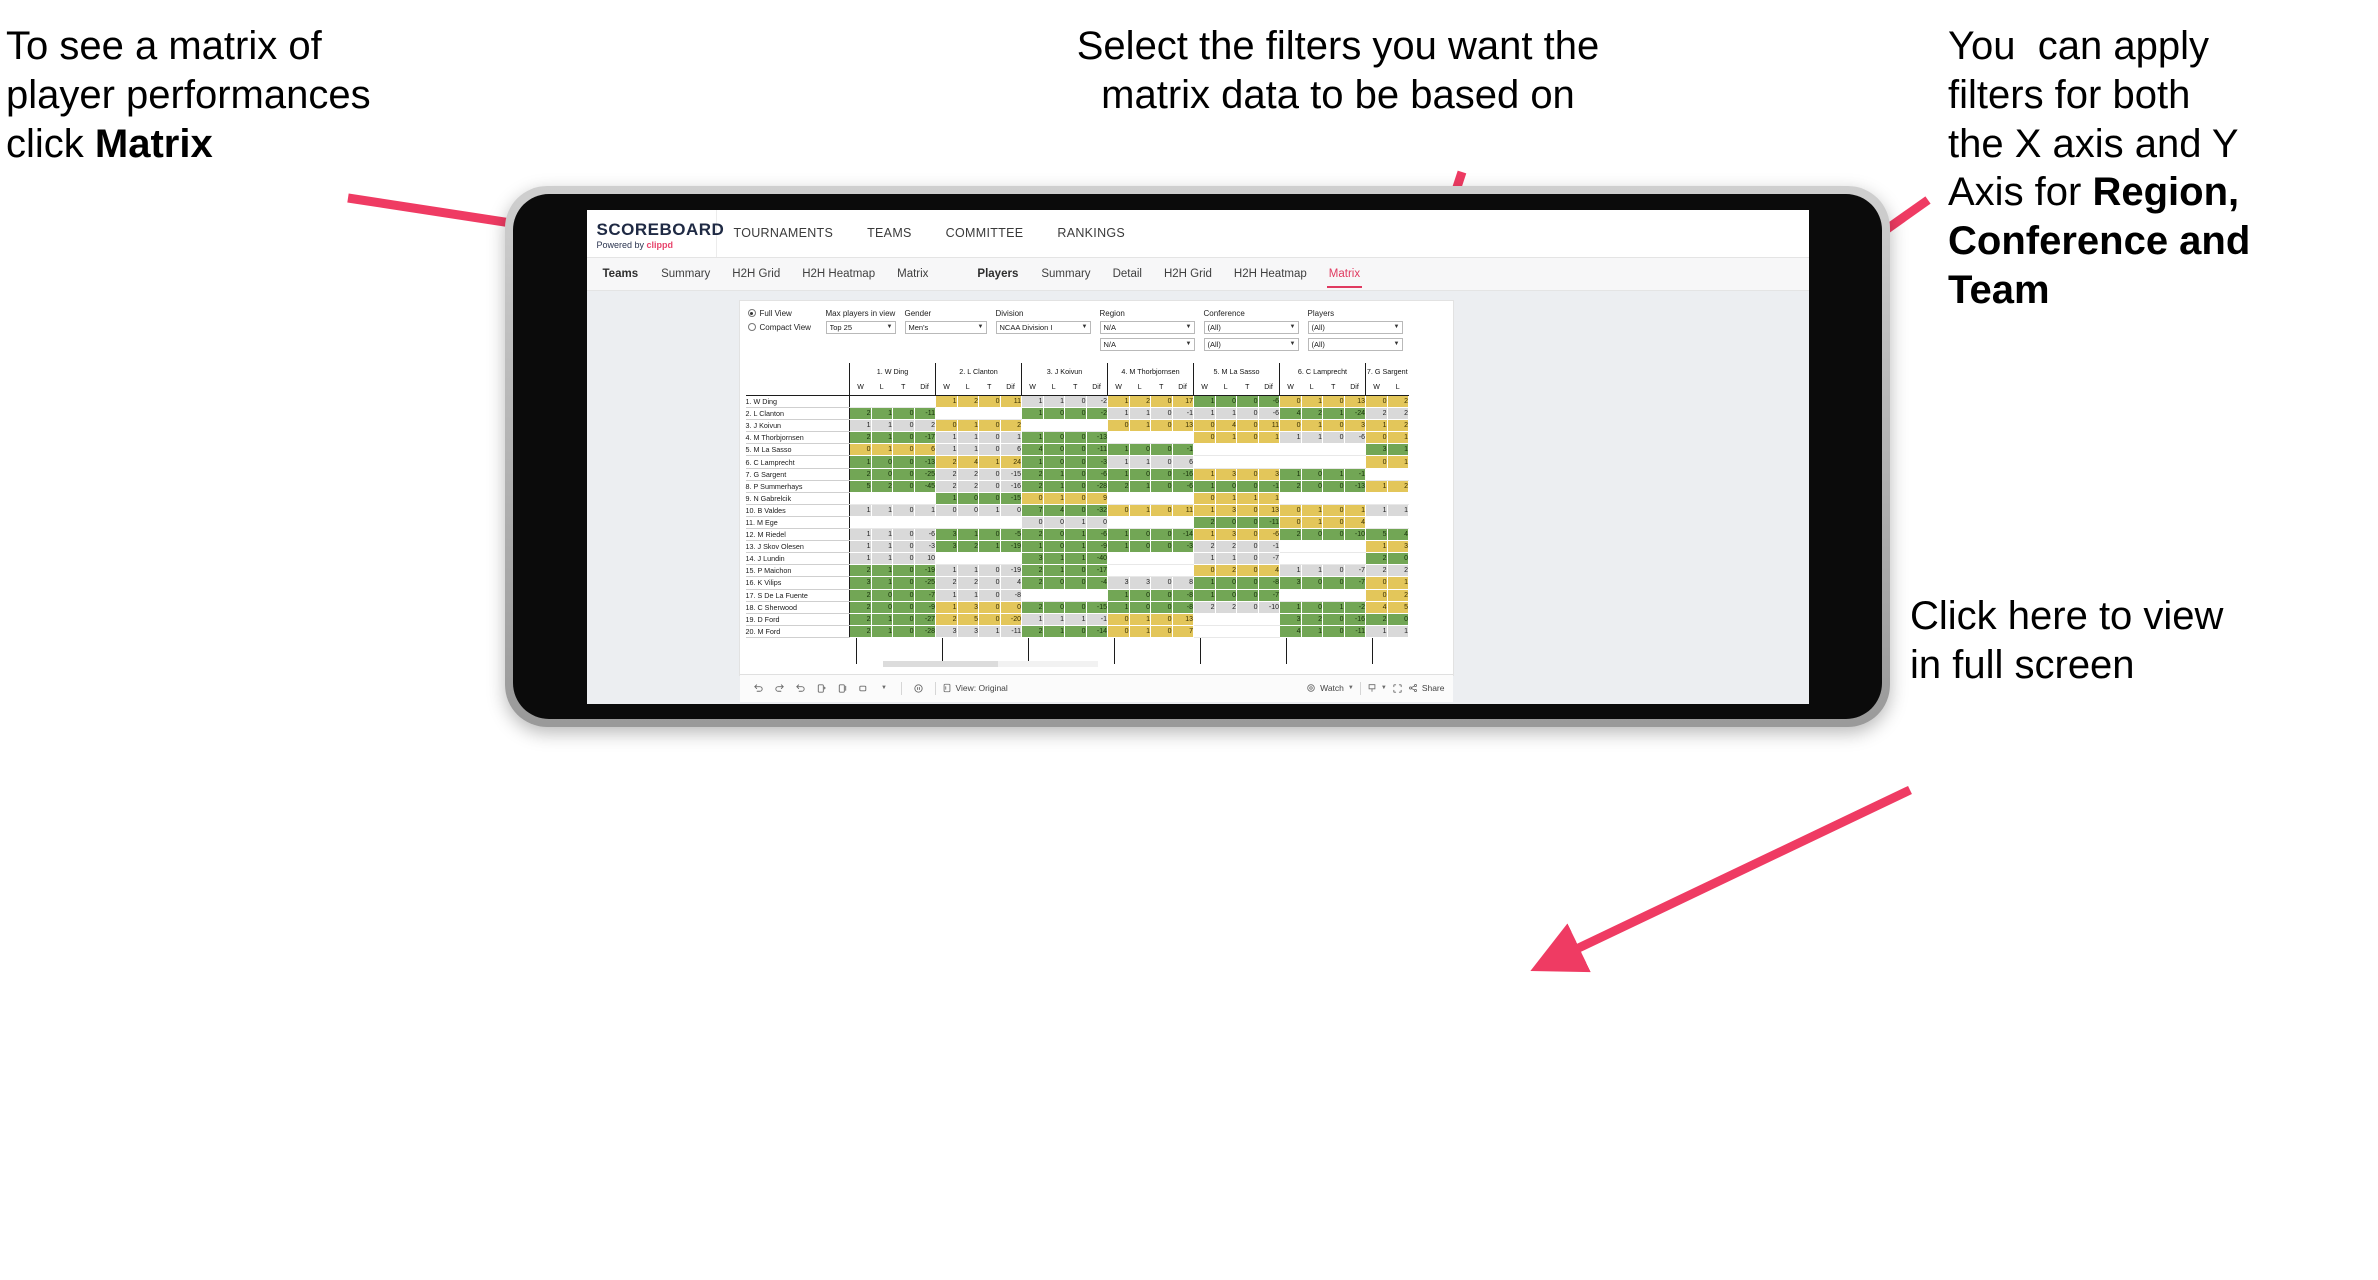 The height and width of the screenshot is (1280, 2378). Describe the element at coordinates (1355, 619) in the screenshot. I see `matrix-cell: -16` at that location.